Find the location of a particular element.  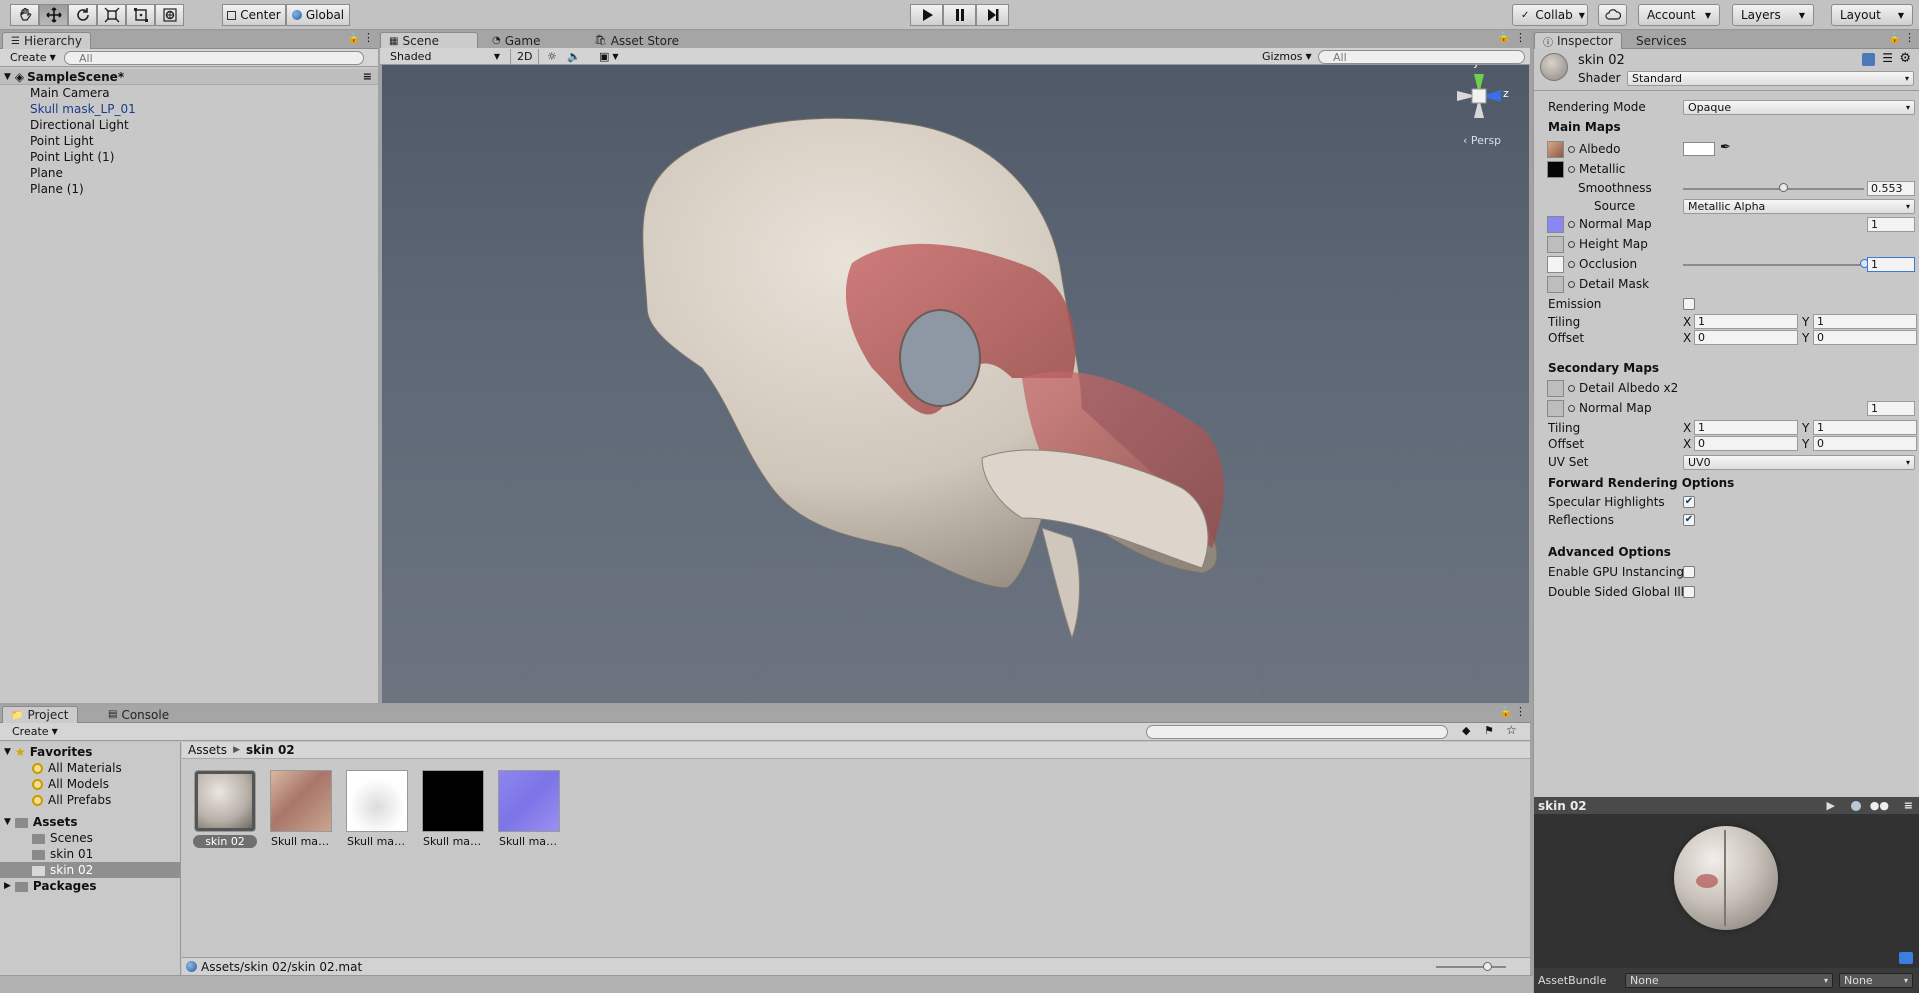

preview-light-icon: ●● is located at coordinates (1879, 805).